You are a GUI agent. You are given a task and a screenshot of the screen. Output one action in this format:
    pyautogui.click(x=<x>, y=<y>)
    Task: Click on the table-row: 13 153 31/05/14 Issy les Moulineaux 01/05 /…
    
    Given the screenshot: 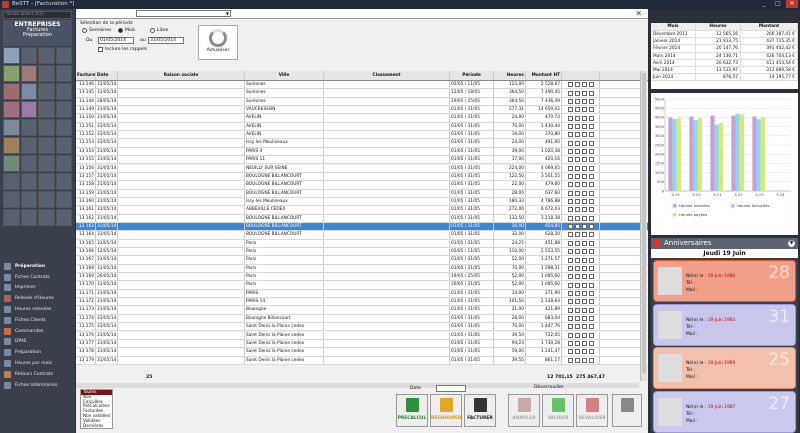 What is the action you would take?
    pyautogui.click(x=362, y=143)
    